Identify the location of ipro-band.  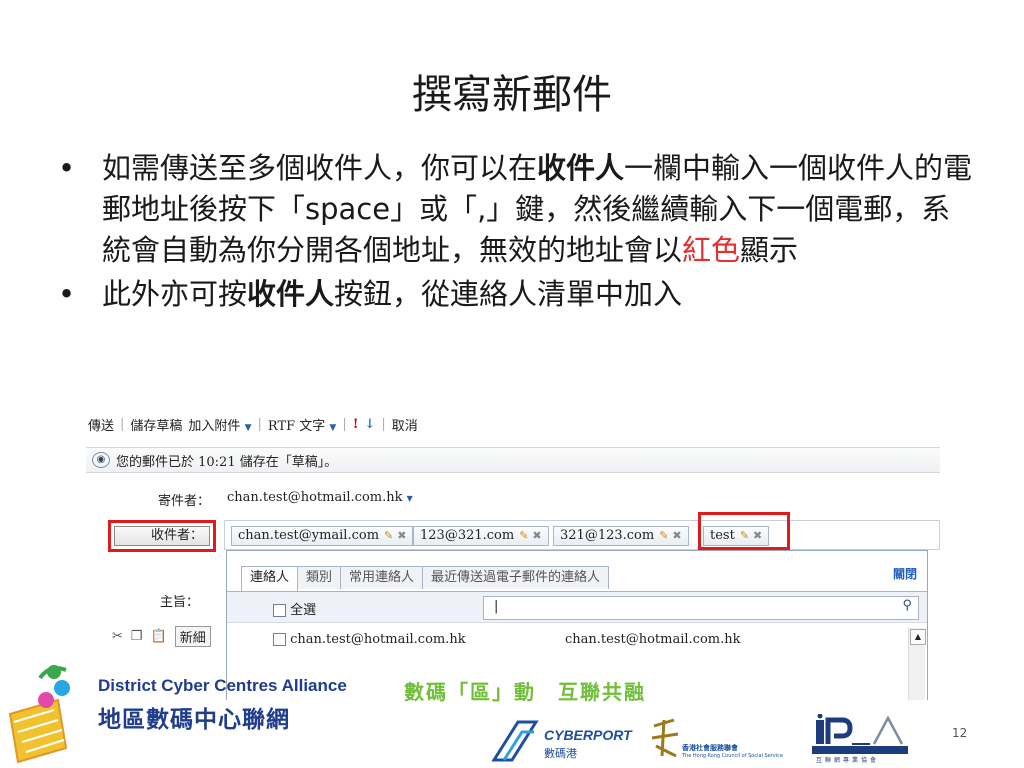
(860, 750).